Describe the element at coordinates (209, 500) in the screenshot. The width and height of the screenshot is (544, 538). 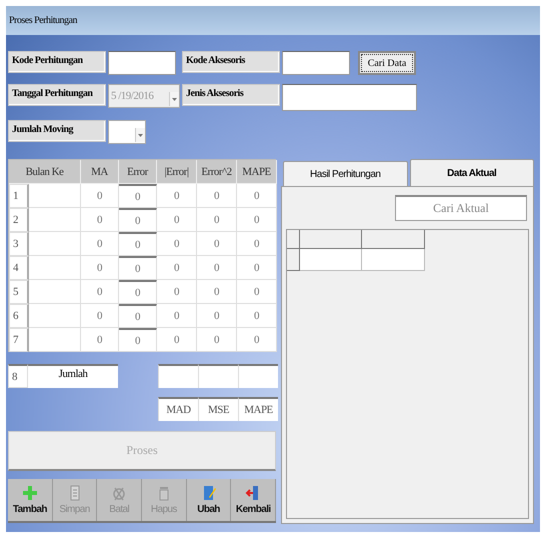
I see `toolbar-button: Ubah` at that location.